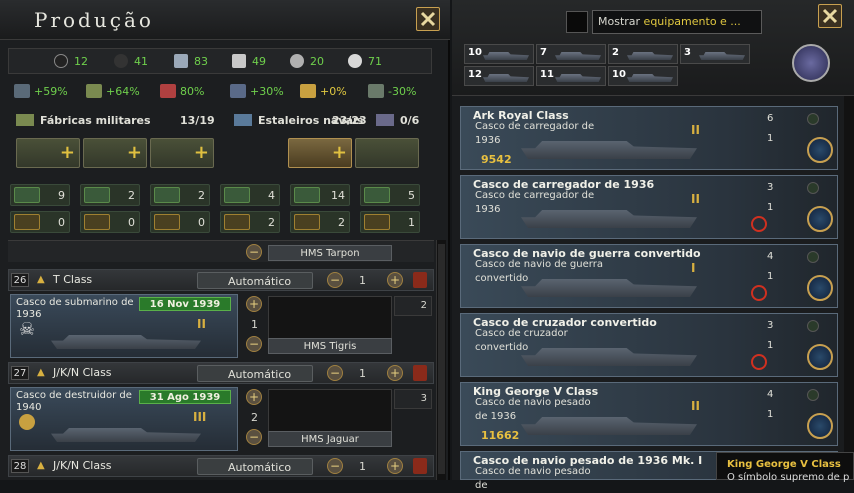 Image resolution: width=854 pixels, height=493 pixels. Describe the element at coordinates (48, 153) in the screenshot. I see `add-infantry-equipment-button: +` at that location.